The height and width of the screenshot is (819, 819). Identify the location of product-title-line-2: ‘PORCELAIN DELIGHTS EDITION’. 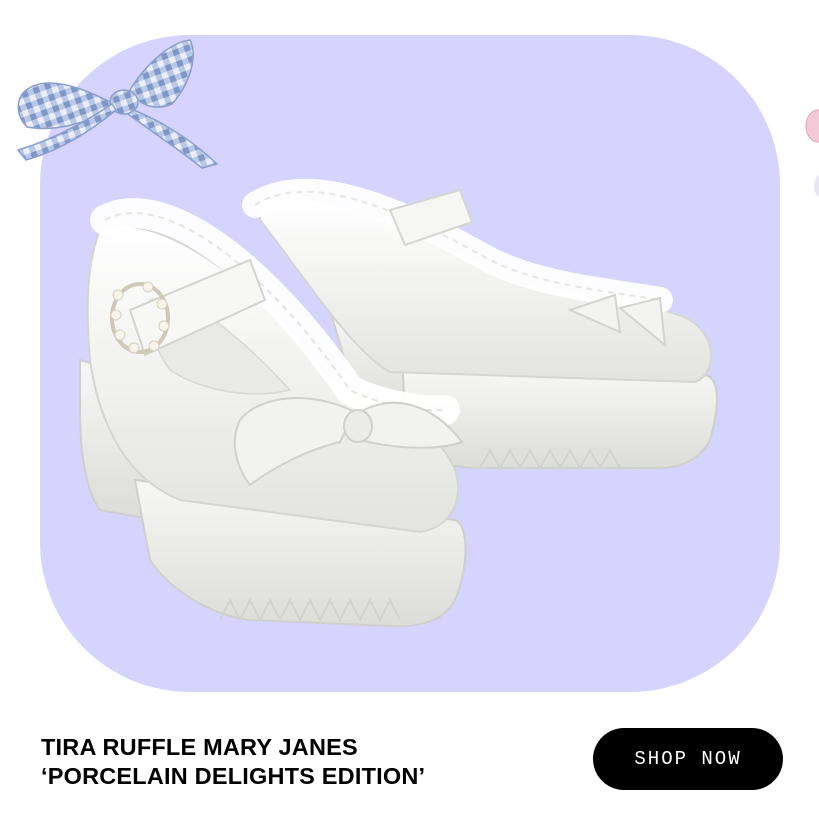
(233, 776).